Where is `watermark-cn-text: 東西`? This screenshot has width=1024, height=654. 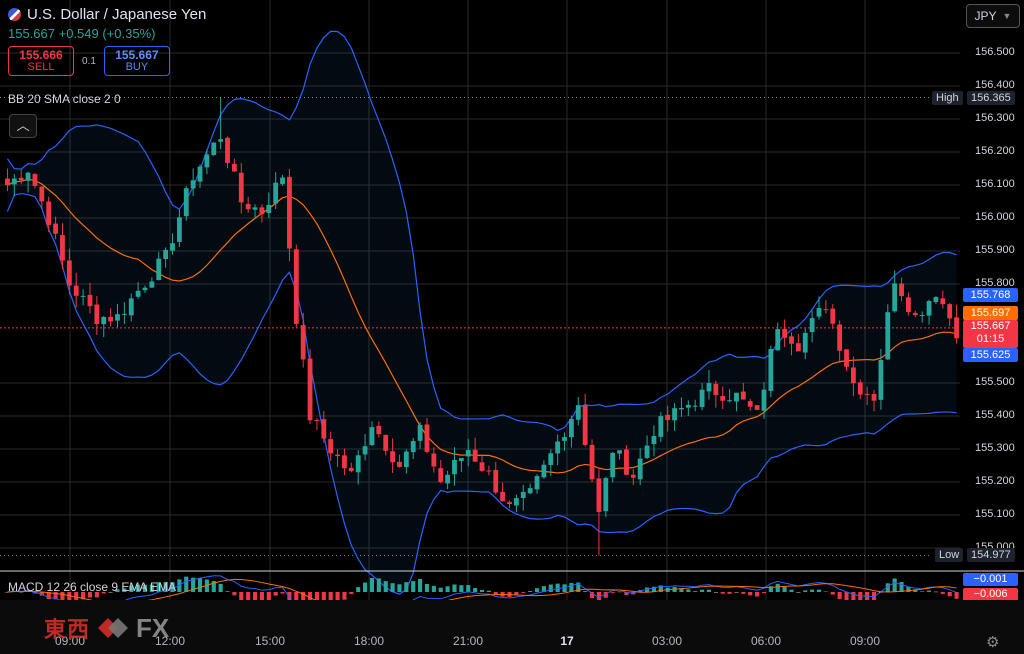 watermark-cn-text: 東西 is located at coordinates (67, 629).